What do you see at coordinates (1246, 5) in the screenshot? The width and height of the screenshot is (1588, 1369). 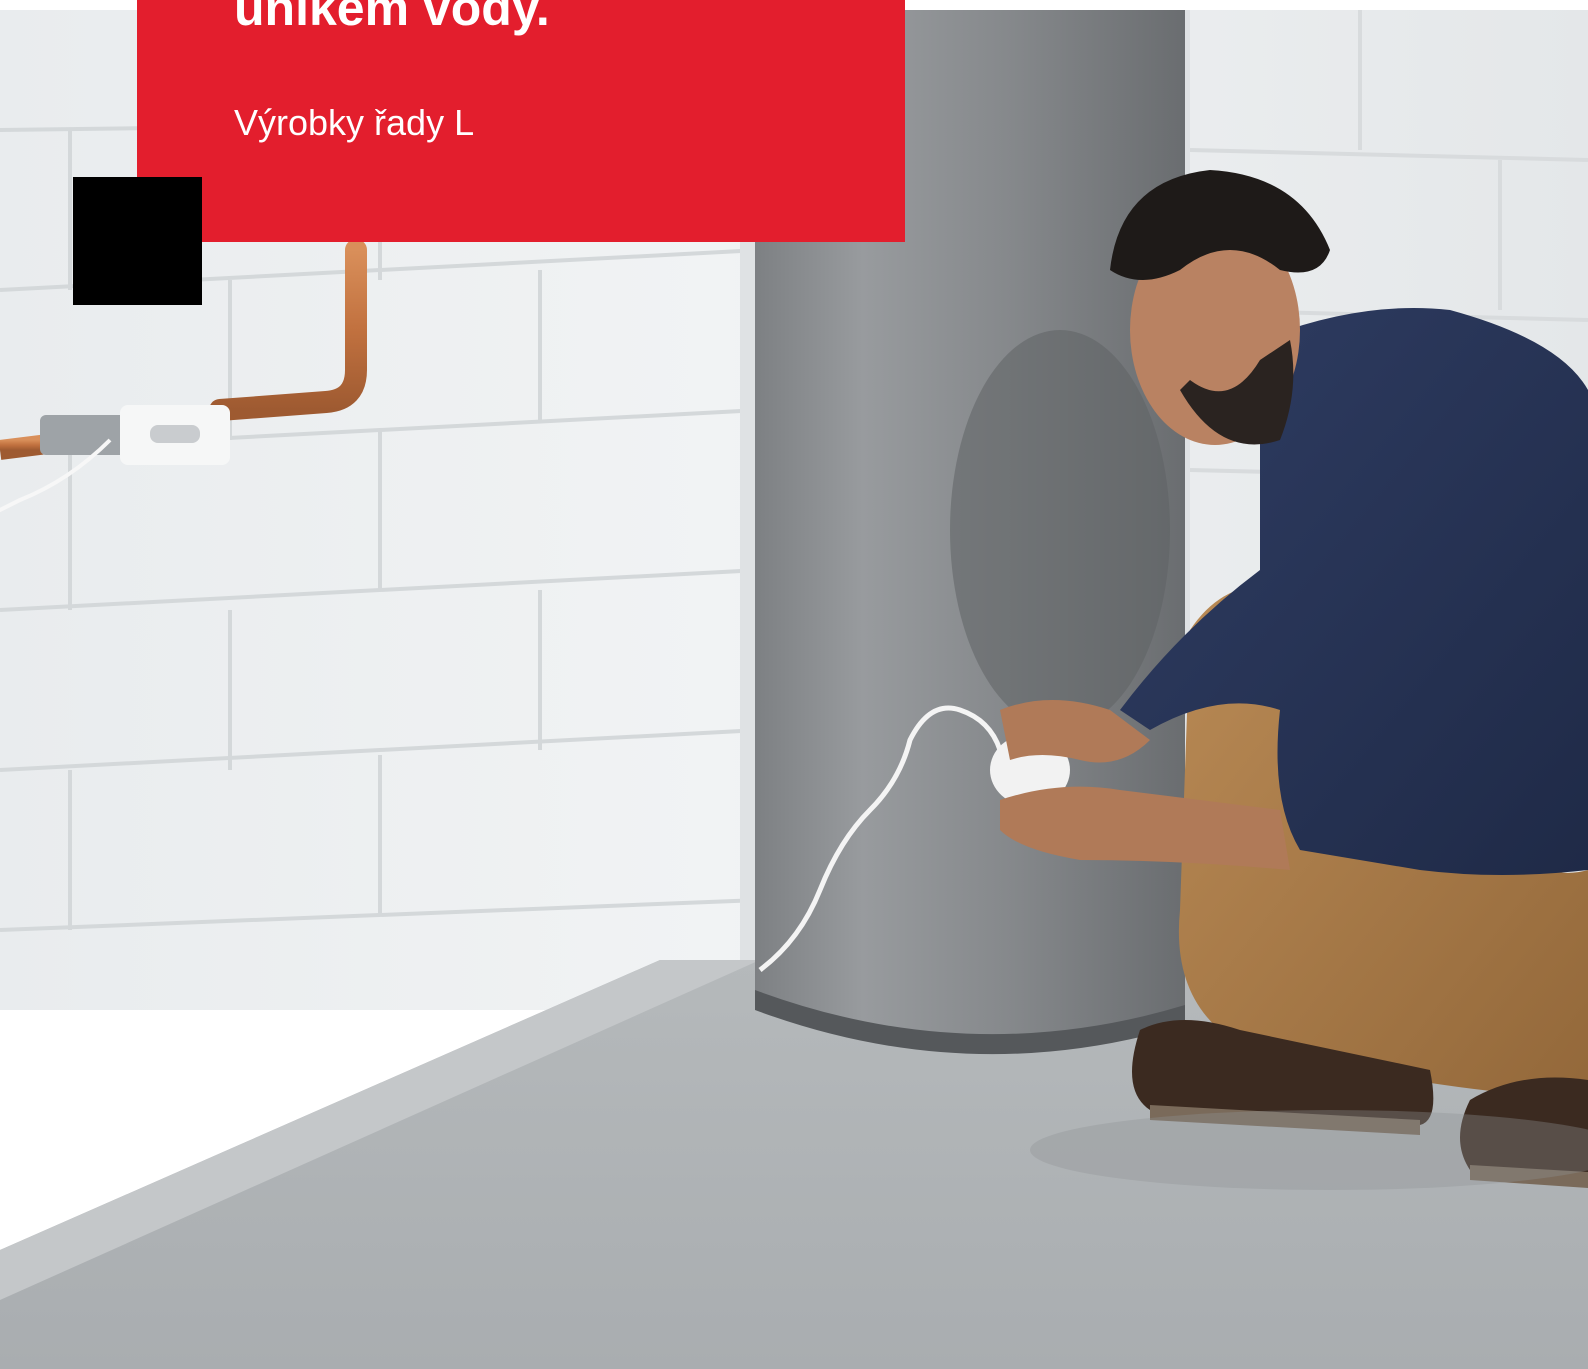 I see `top-white-strip` at bounding box center [1246, 5].